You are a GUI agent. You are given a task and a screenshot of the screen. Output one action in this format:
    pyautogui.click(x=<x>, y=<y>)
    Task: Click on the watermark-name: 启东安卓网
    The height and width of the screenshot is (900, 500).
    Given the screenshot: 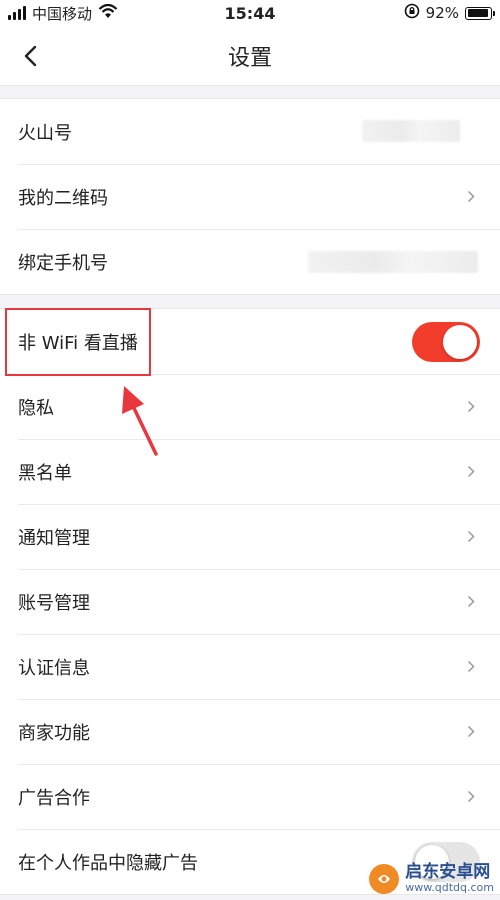 What is the action you would take?
    pyautogui.click(x=448, y=872)
    